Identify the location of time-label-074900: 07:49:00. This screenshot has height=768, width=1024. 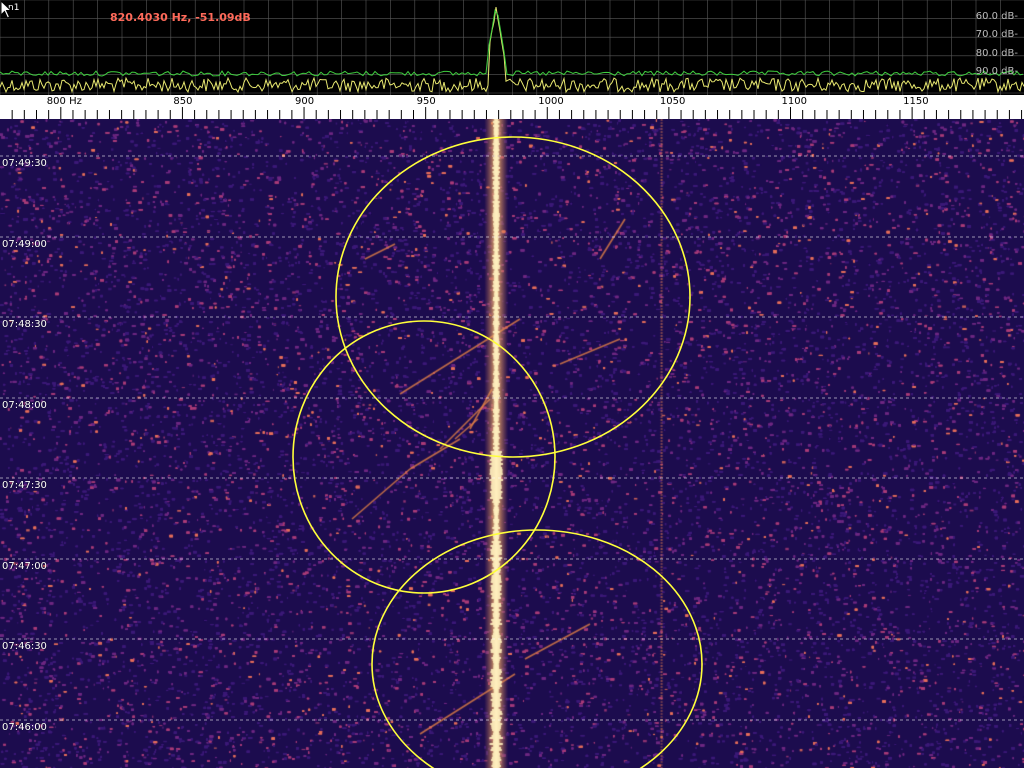
(24, 244).